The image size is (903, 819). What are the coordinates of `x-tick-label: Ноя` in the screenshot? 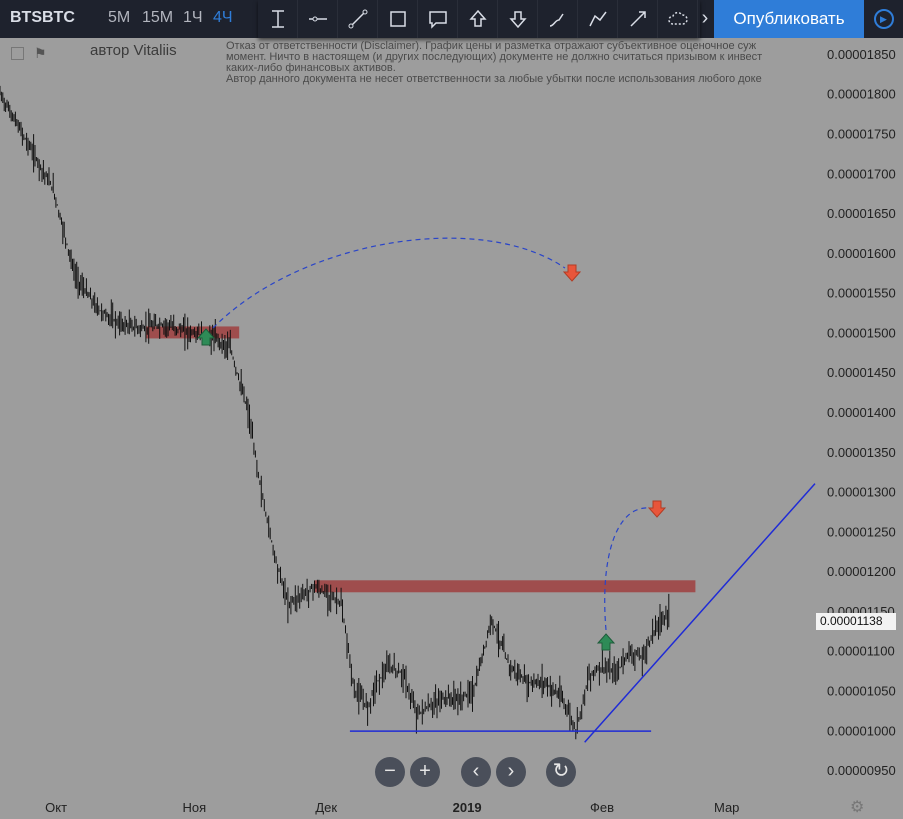 It's located at (194, 807).